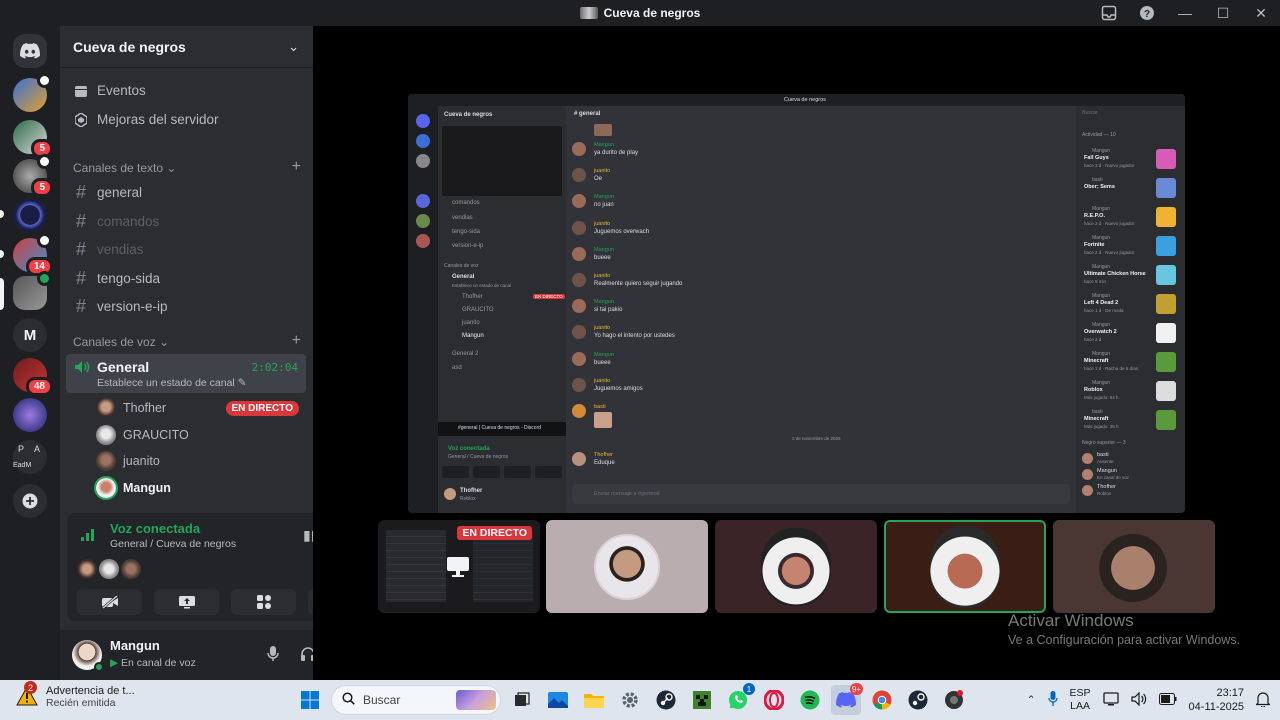  I want to click on server-icon: M, so click(30, 335).